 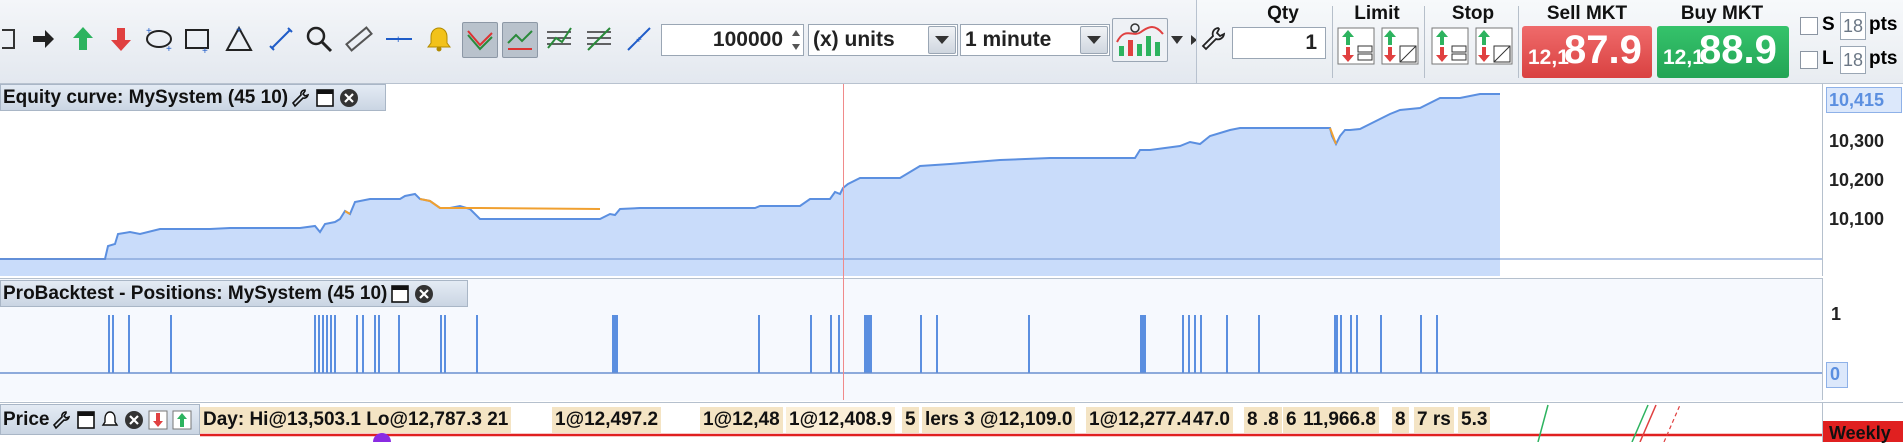 What do you see at coordinates (239, 39) in the screenshot?
I see `triangle-tool-icon: +` at bounding box center [239, 39].